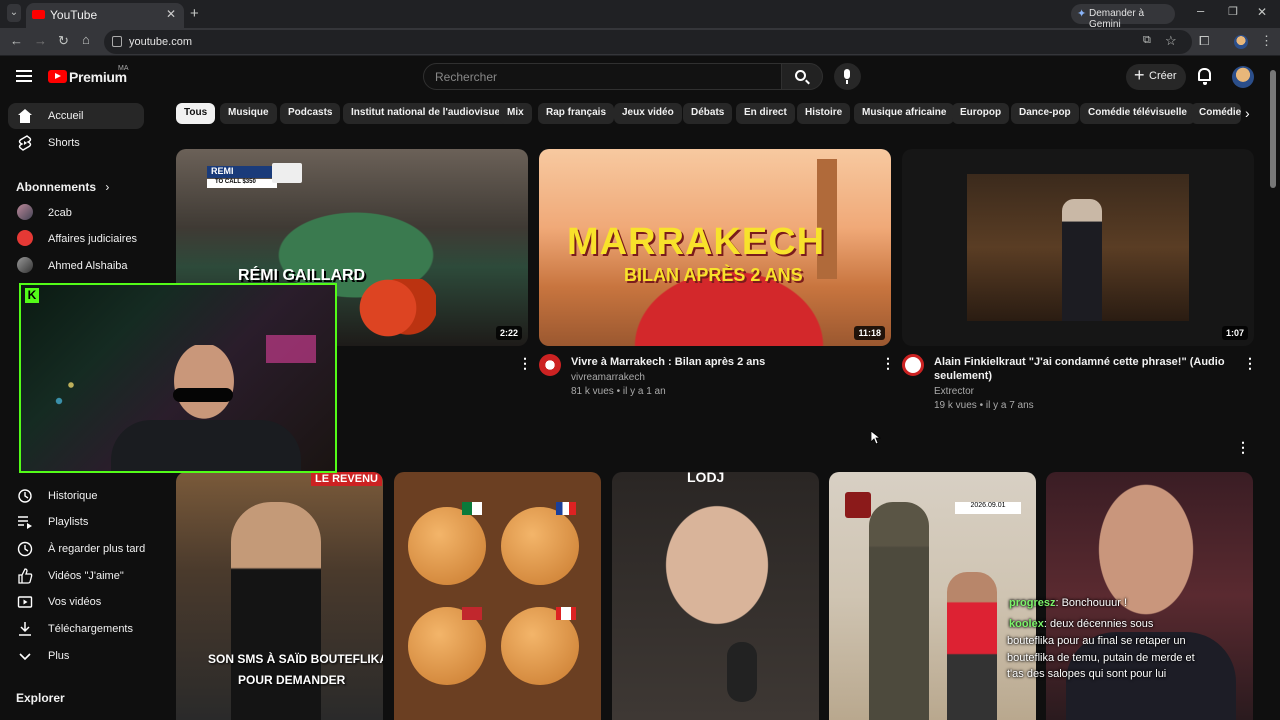 This screenshot has height=720, width=1280. What do you see at coordinates (981, 113) in the screenshot?
I see `chip-europop: Europop` at bounding box center [981, 113].